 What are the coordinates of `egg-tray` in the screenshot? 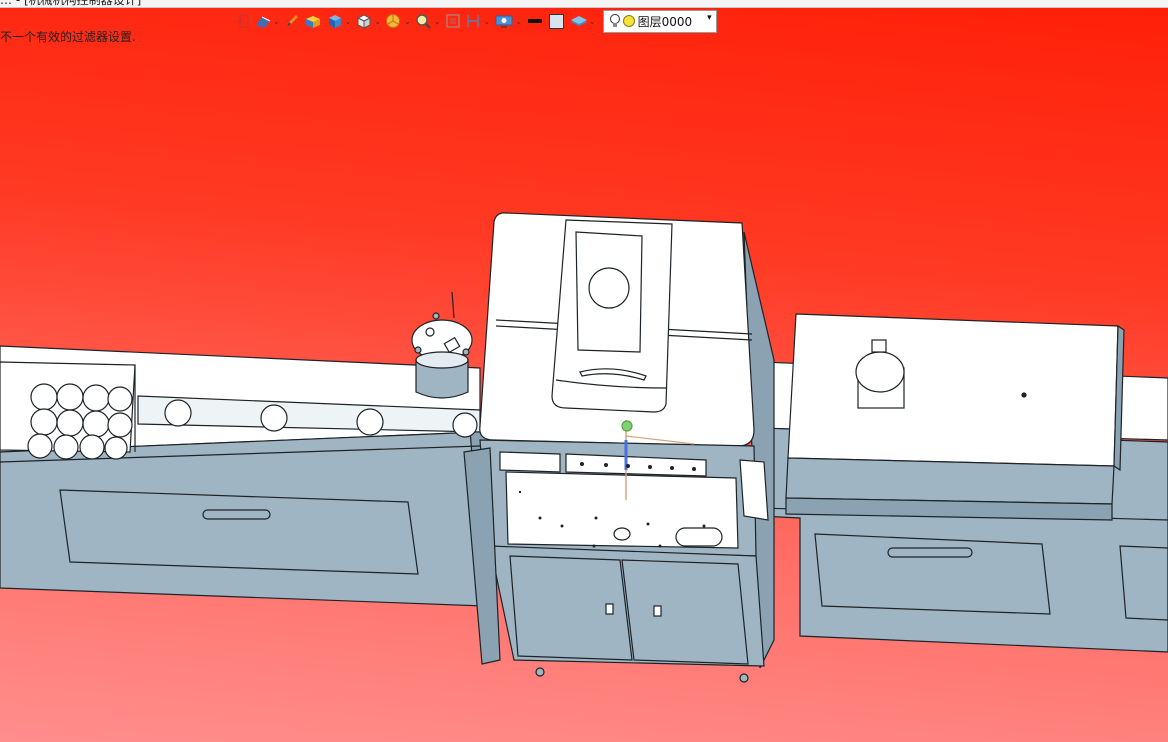 It's located at (80, 421).